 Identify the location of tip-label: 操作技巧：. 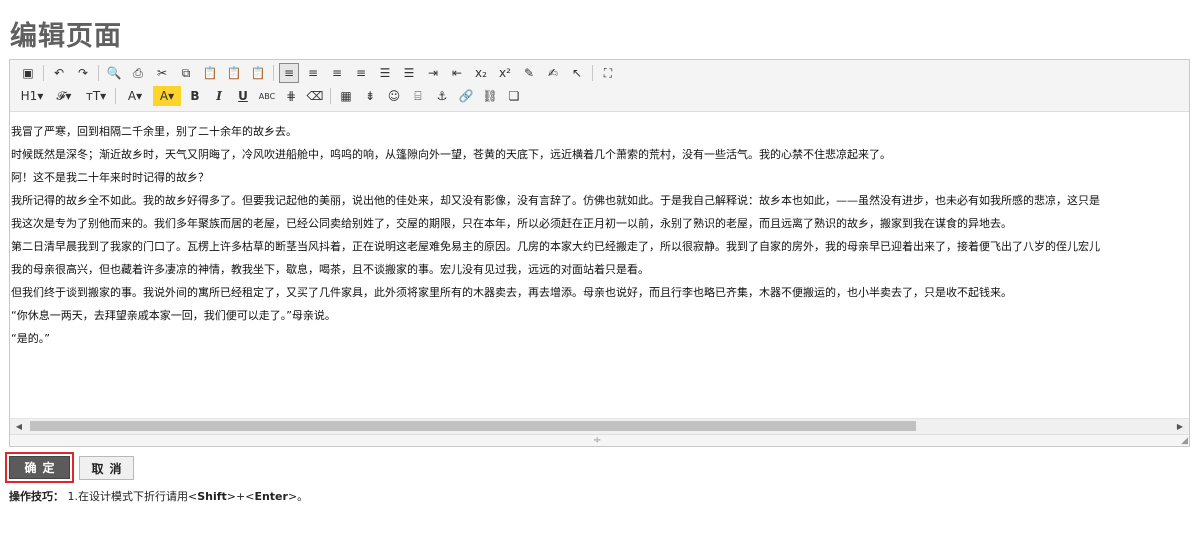
(36, 496).